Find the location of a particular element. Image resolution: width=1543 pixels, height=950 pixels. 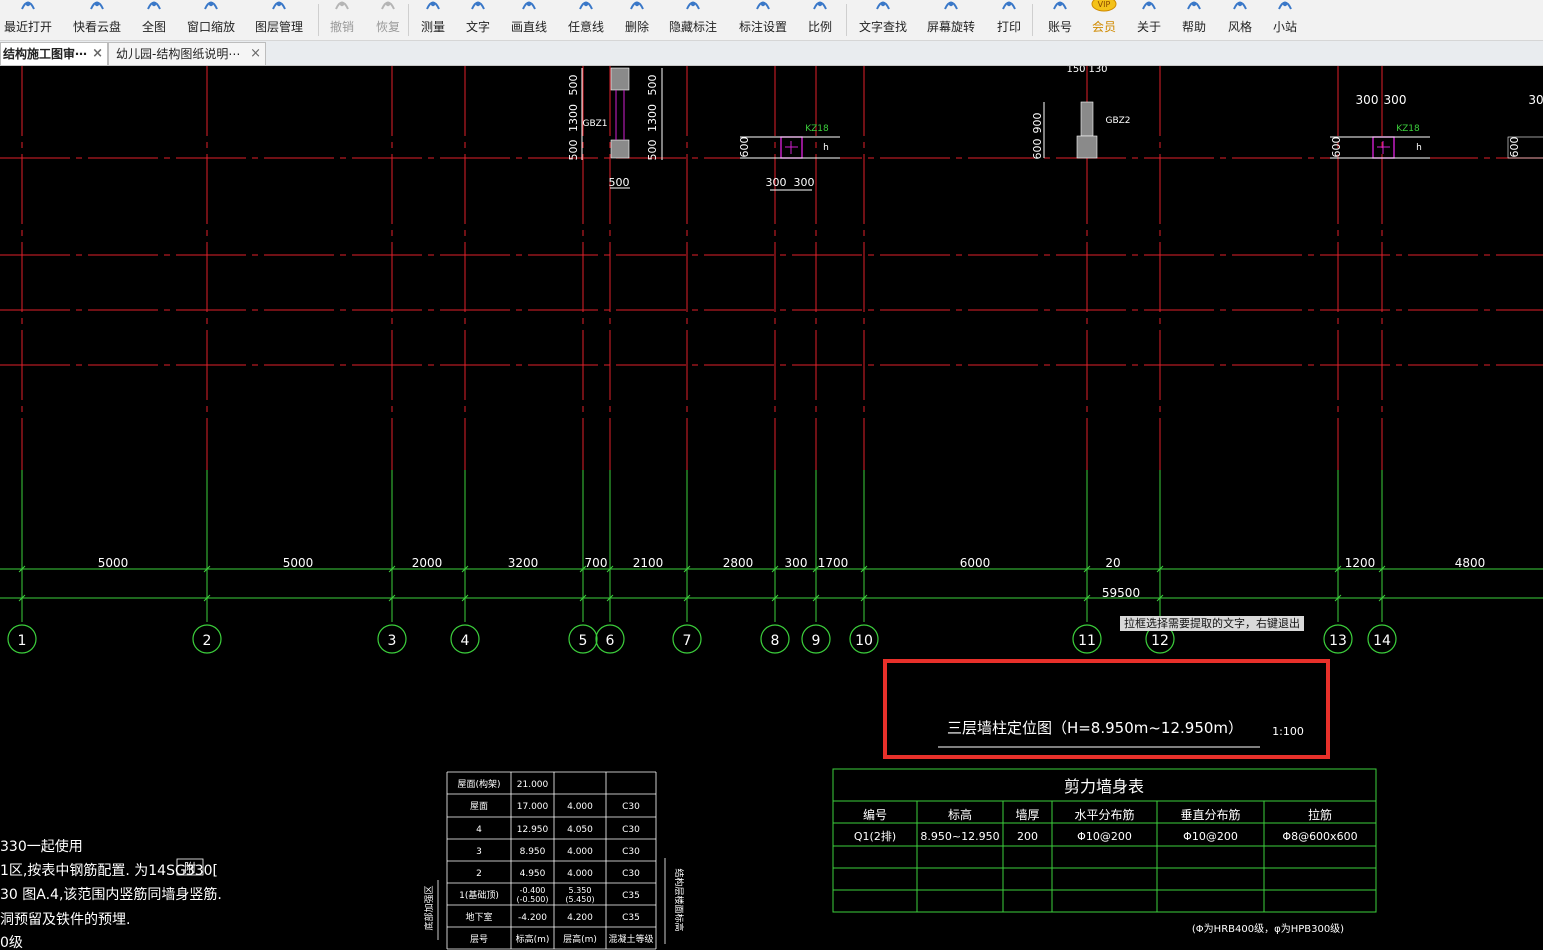

toolbar-button-label: 图层管理 is located at coordinates (278, 27).